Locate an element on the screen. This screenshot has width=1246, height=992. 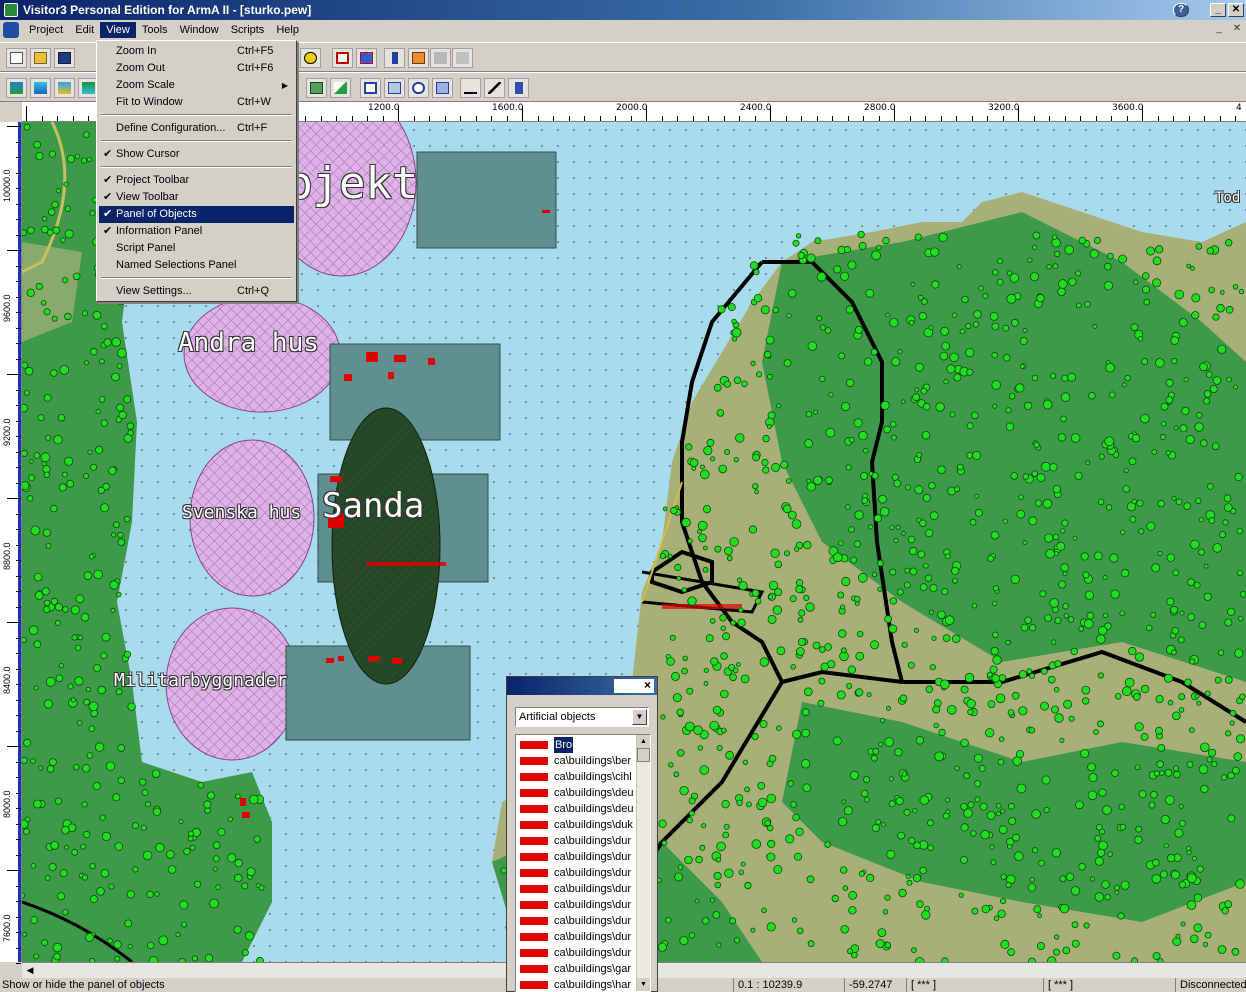
lock-view-button is located at coordinates (518, 88).